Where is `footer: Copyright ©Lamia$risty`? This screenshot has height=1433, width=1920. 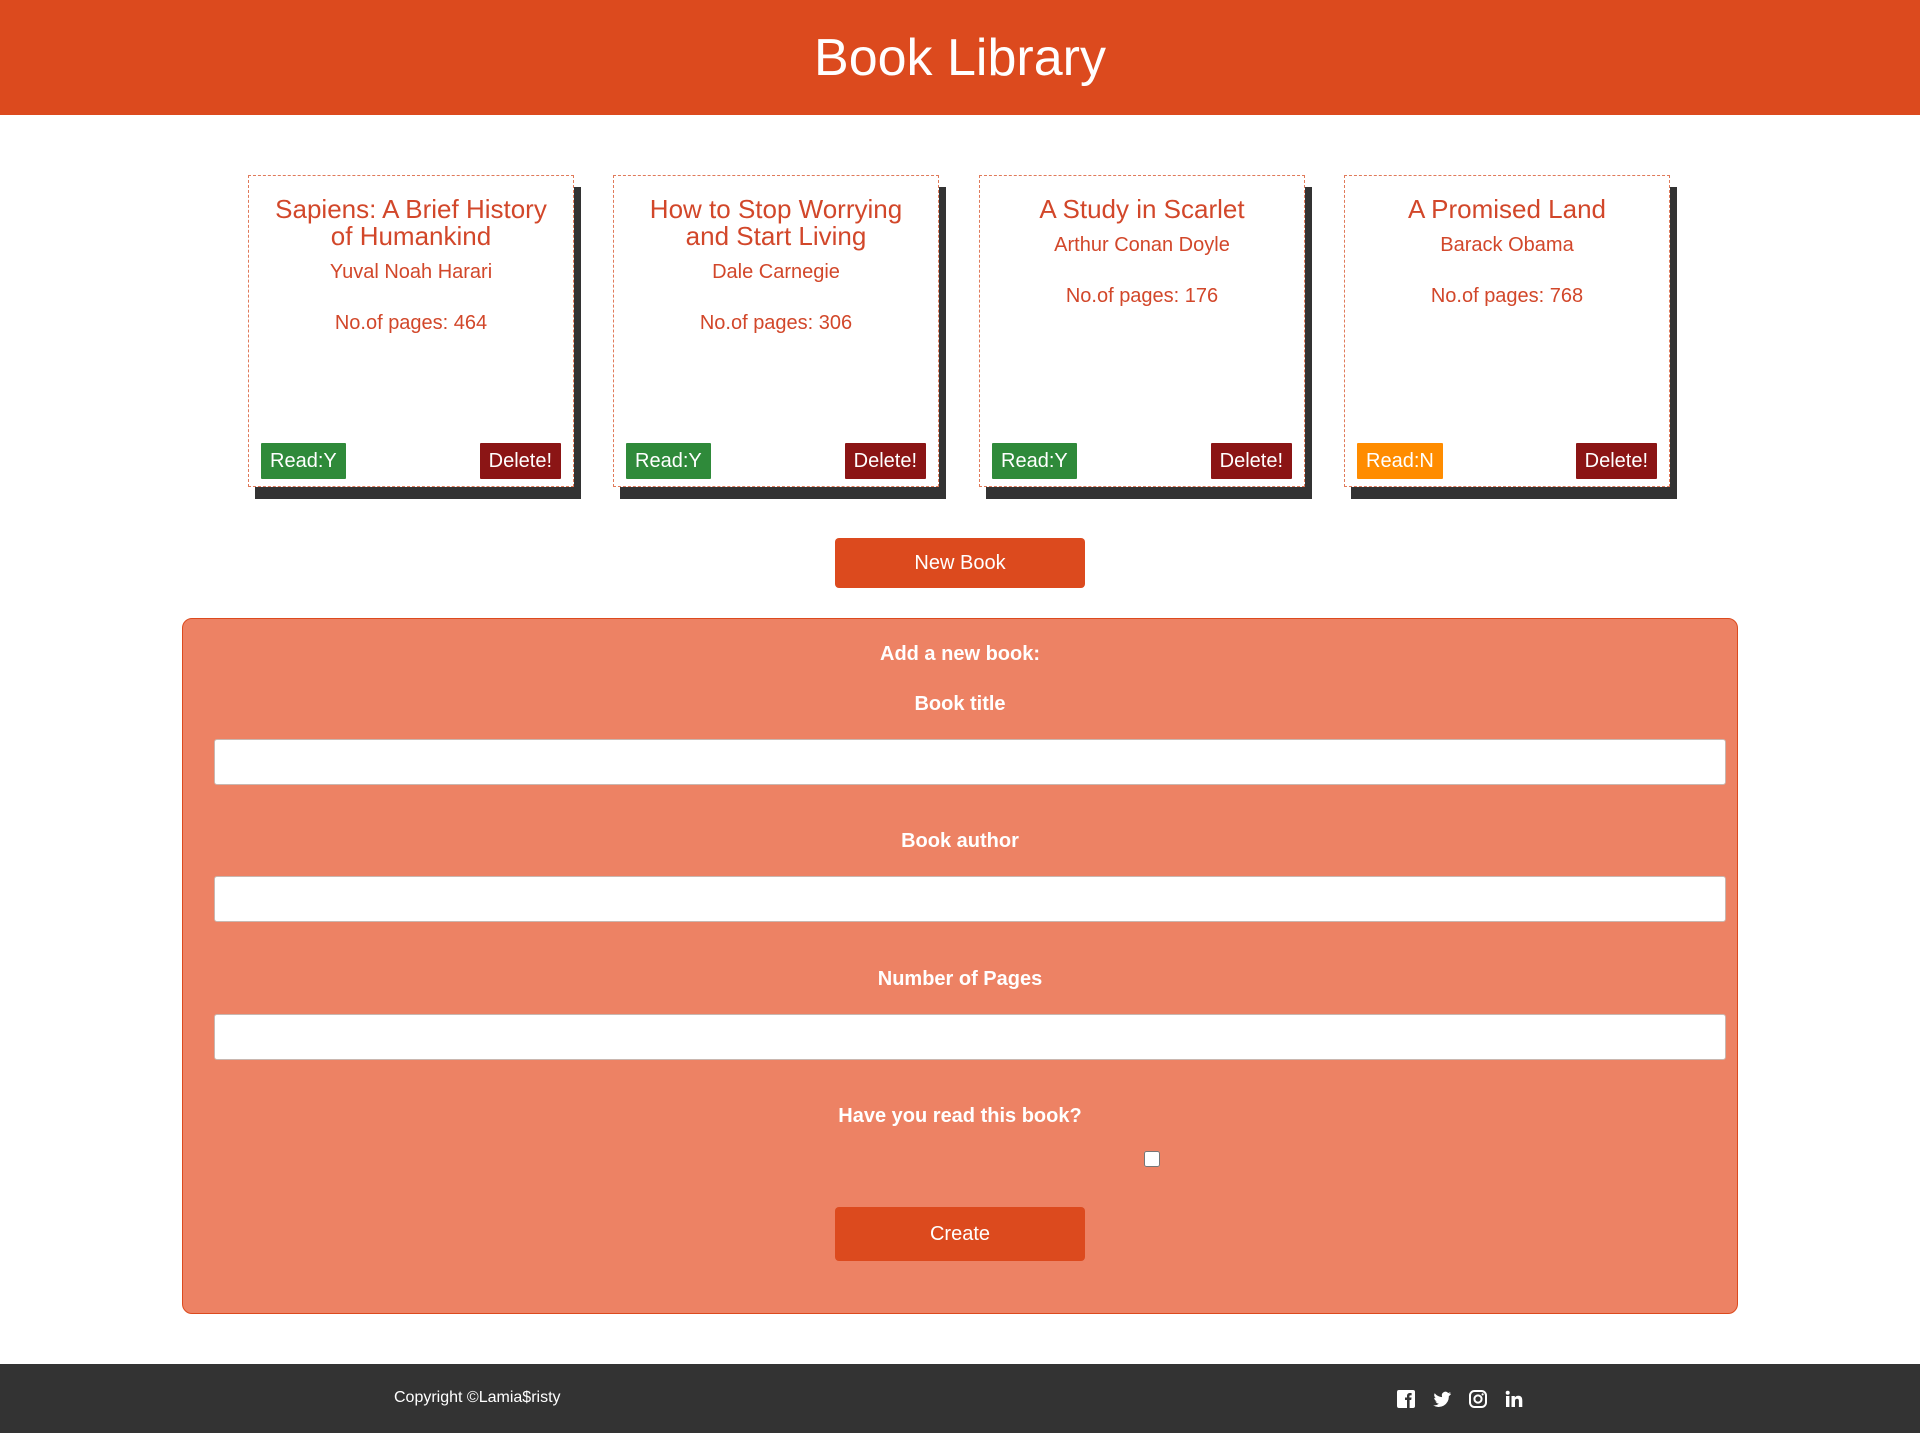
footer: Copyright ©Lamia$risty is located at coordinates (960, 1398).